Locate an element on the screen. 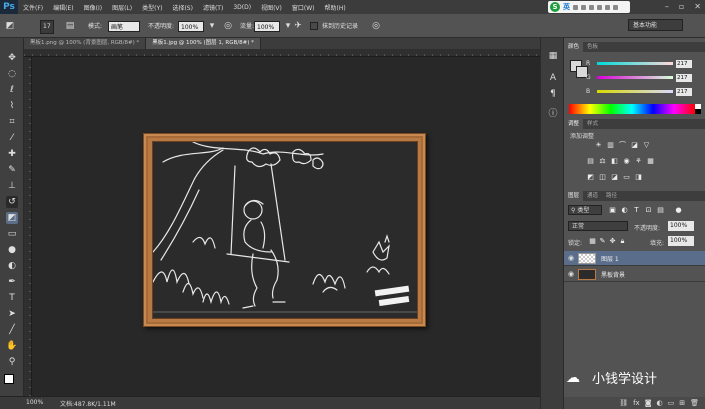  pressure-opacity-icon: ◎ is located at coordinates (228, 26).